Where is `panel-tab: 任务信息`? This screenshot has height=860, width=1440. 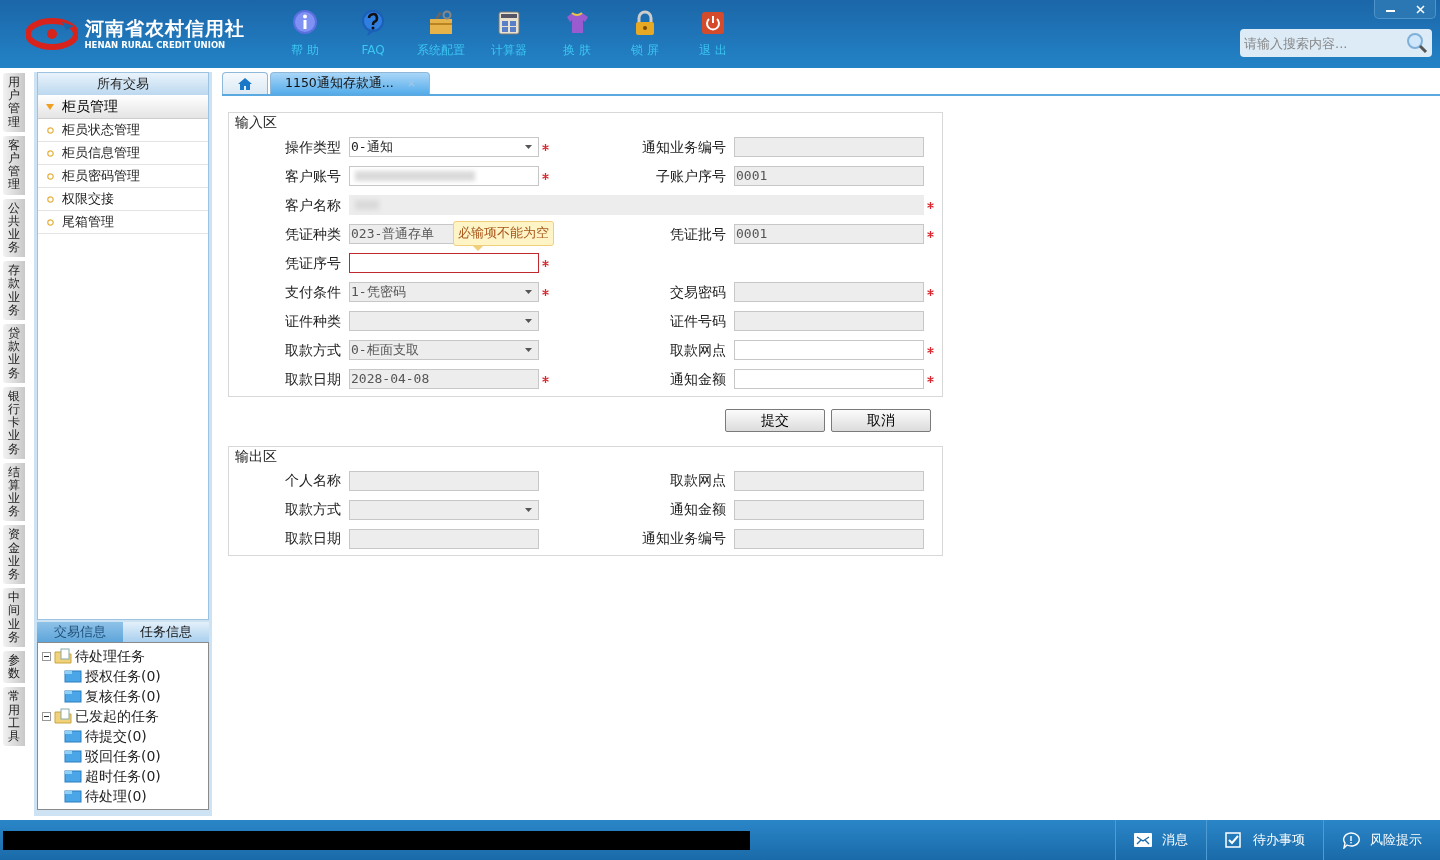
panel-tab: 任务信息 is located at coordinates (166, 632).